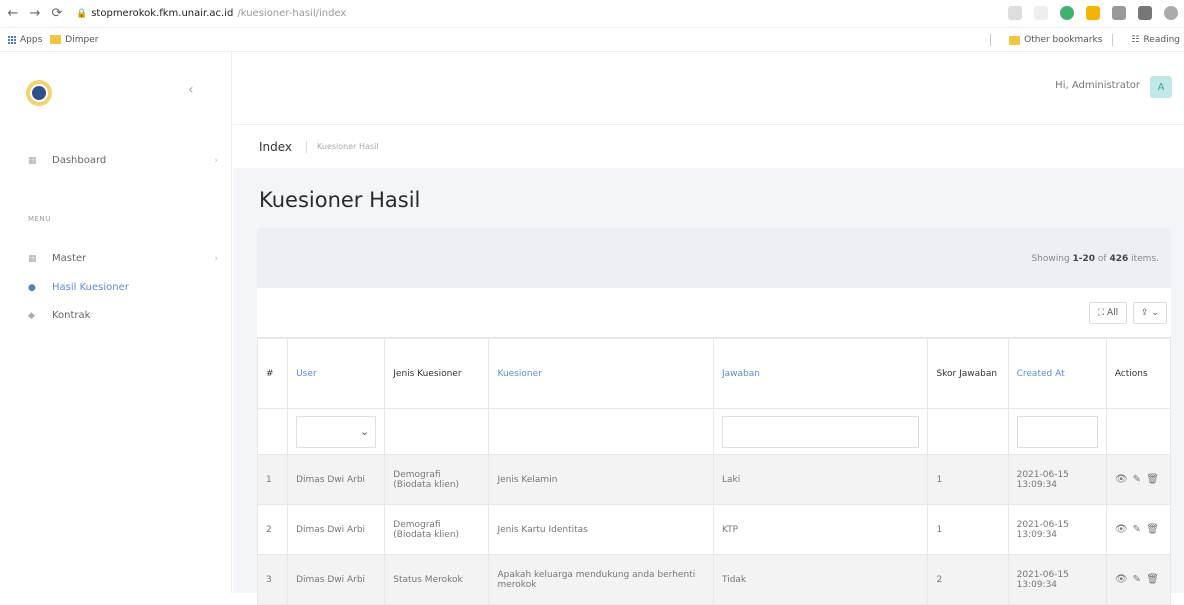 Image resolution: width=1184 pixels, height=605 pixels. Describe the element at coordinates (1063, 40) in the screenshot. I see `bookmark-label: Other bookmarks` at that location.